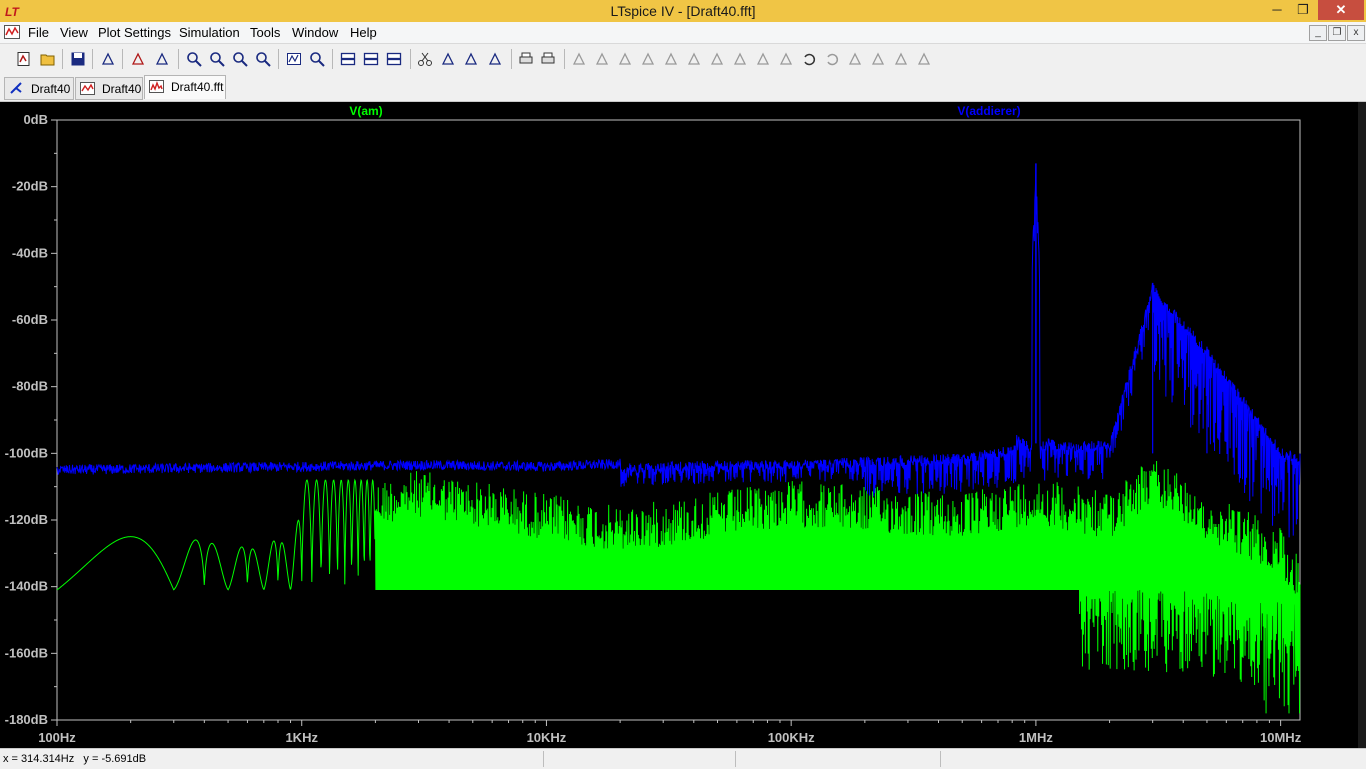  Describe the element at coordinates (348, 59) in the screenshot. I see `tile-horizontal-icon` at that location.